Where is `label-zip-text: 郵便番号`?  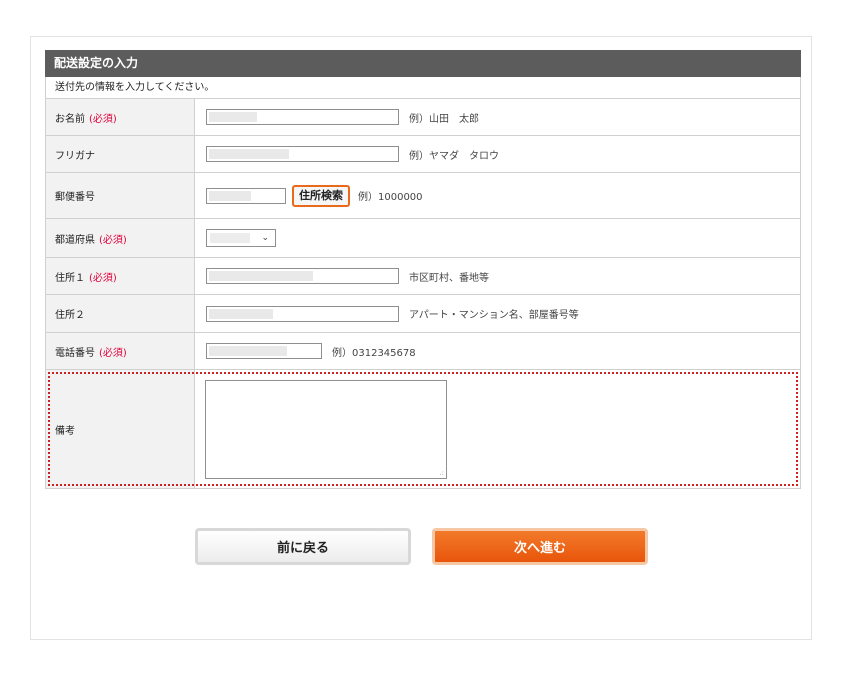
label-zip-text: 郵便番号 is located at coordinates (75, 197).